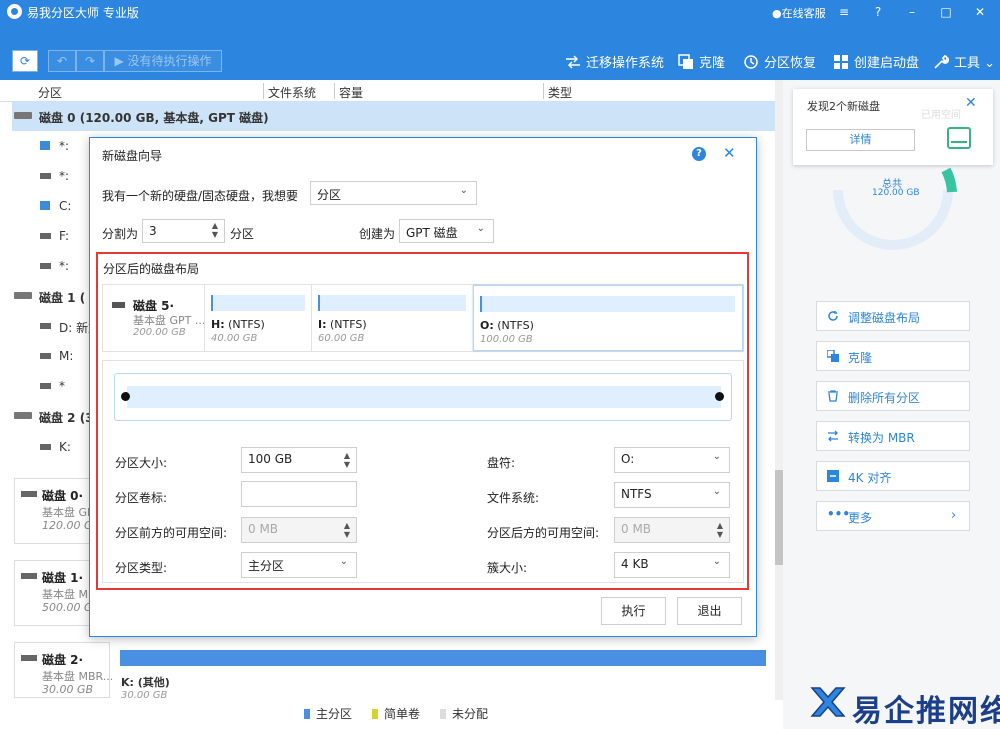 The width and height of the screenshot is (1000, 729). I want to click on col-capacity: 容量, so click(351, 92).